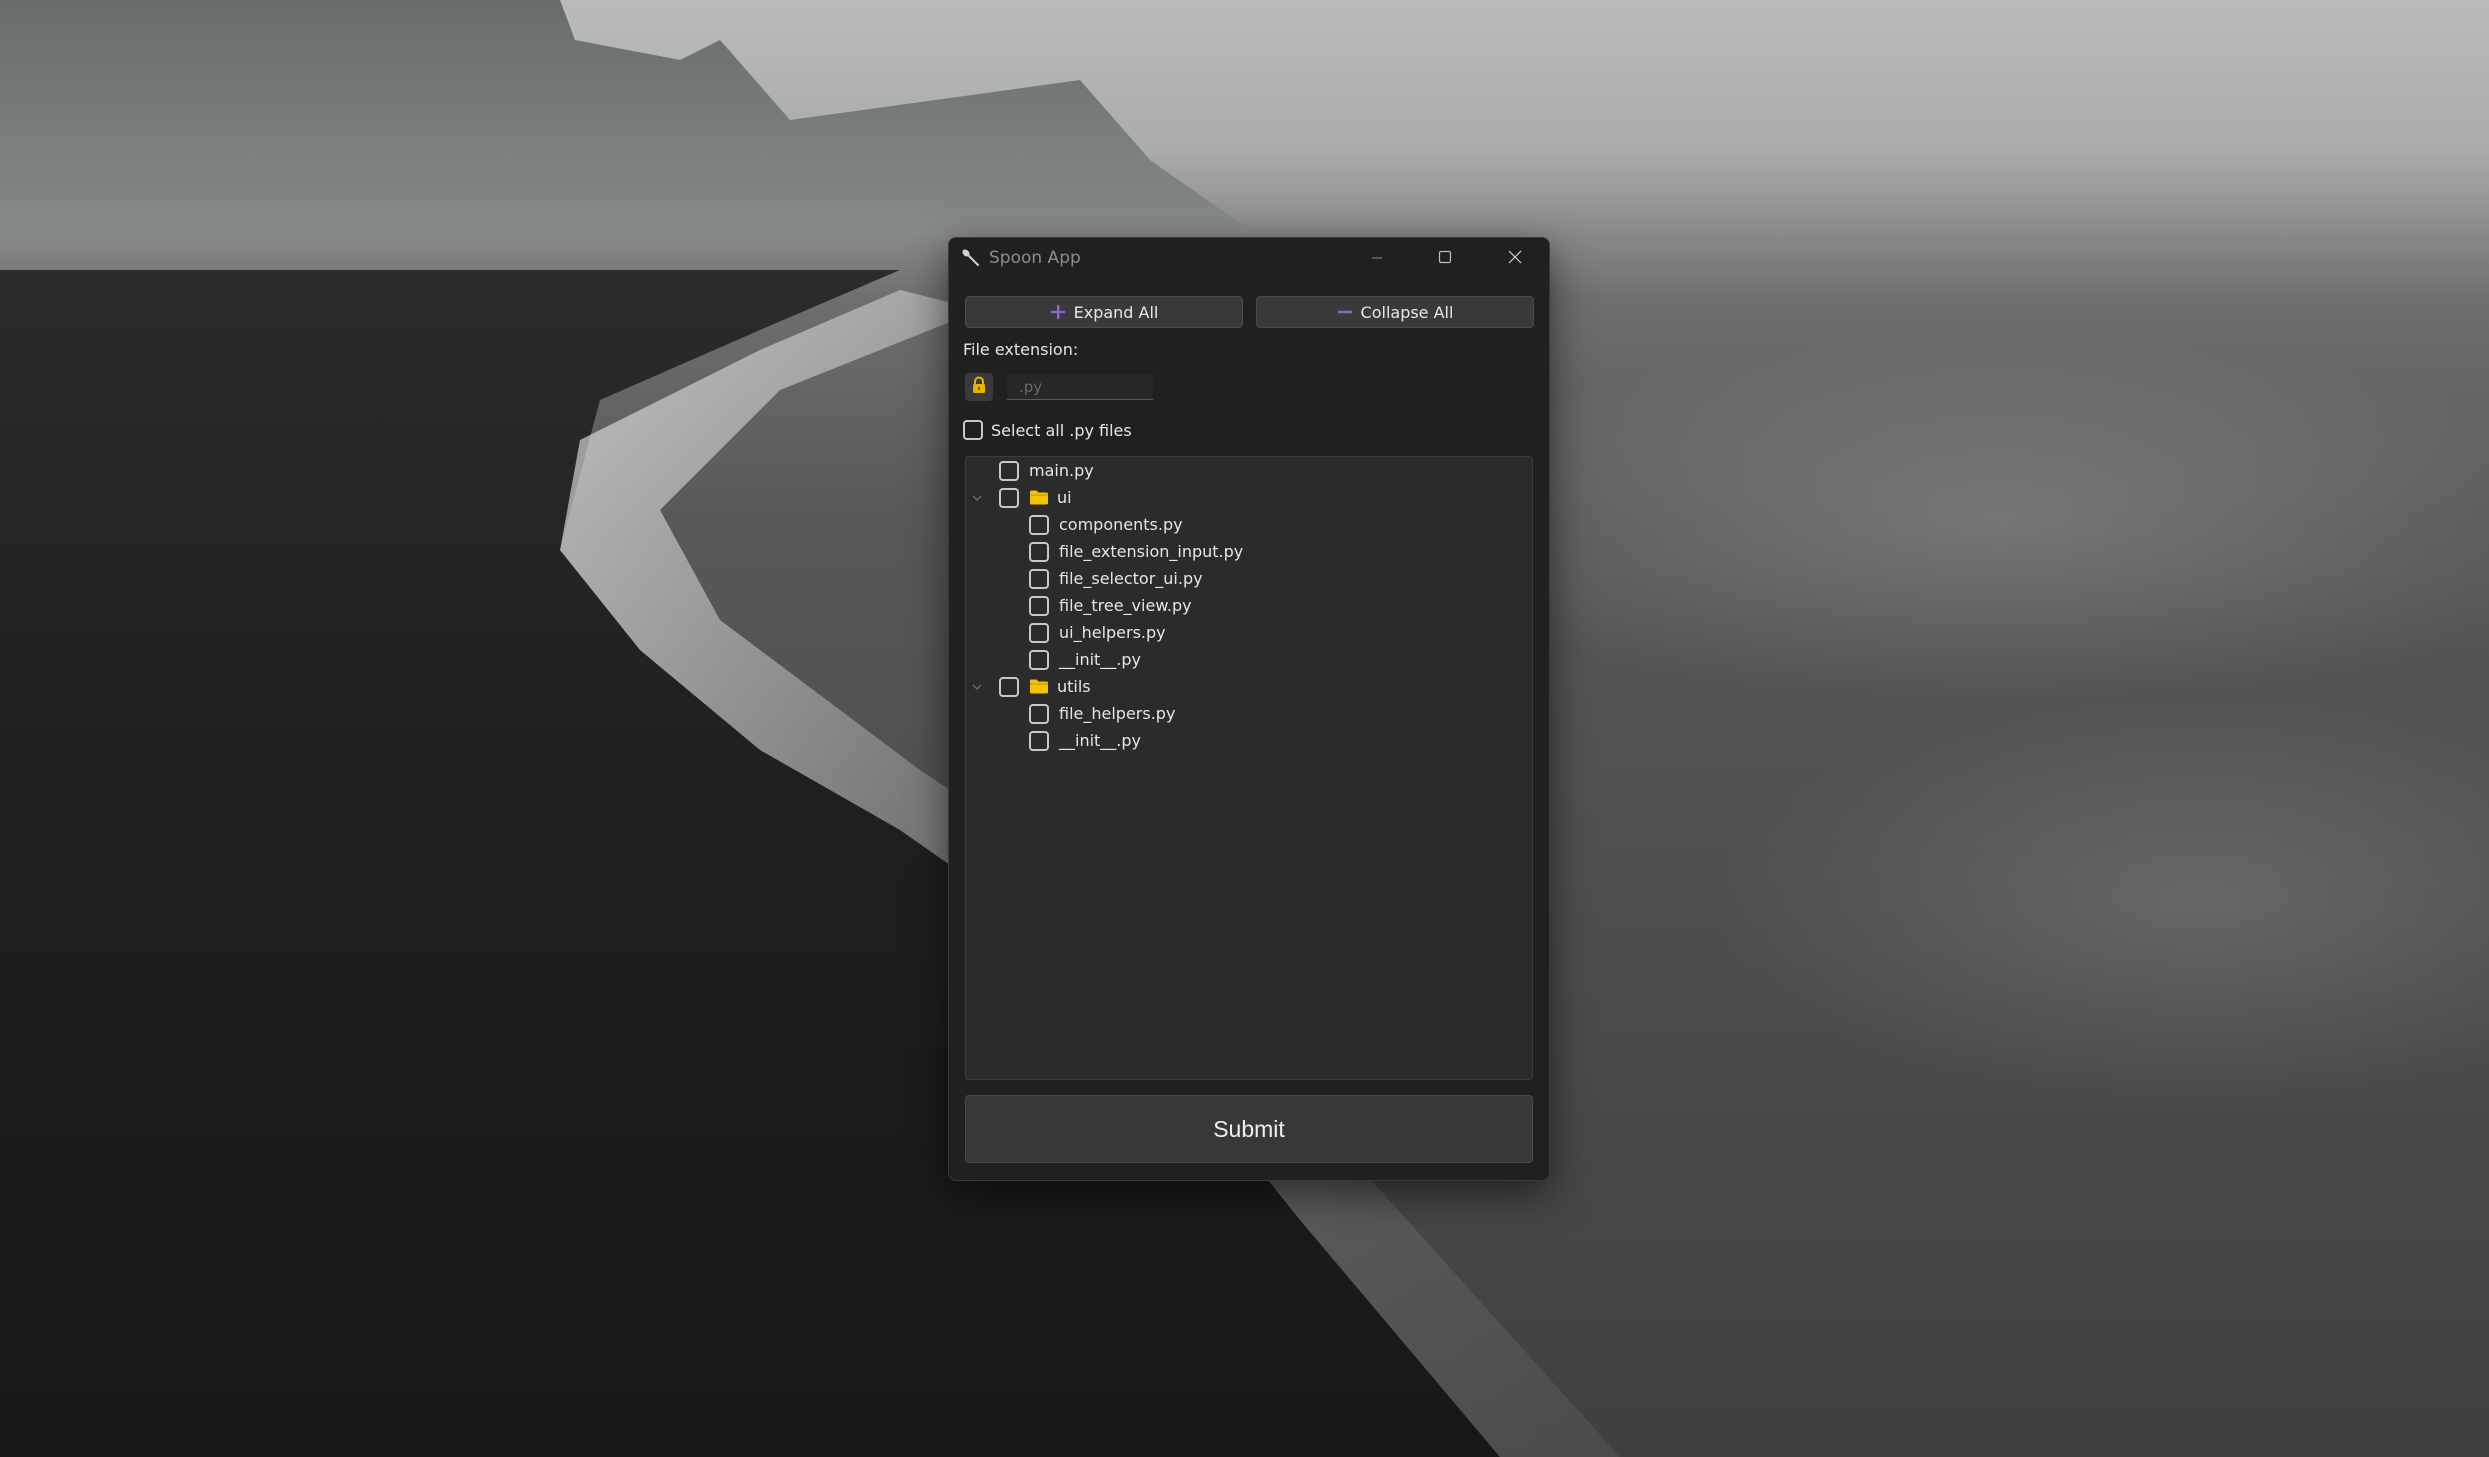 The width and height of the screenshot is (2489, 1457). I want to click on tree-item-label: file_helpers.py, so click(1117, 713).